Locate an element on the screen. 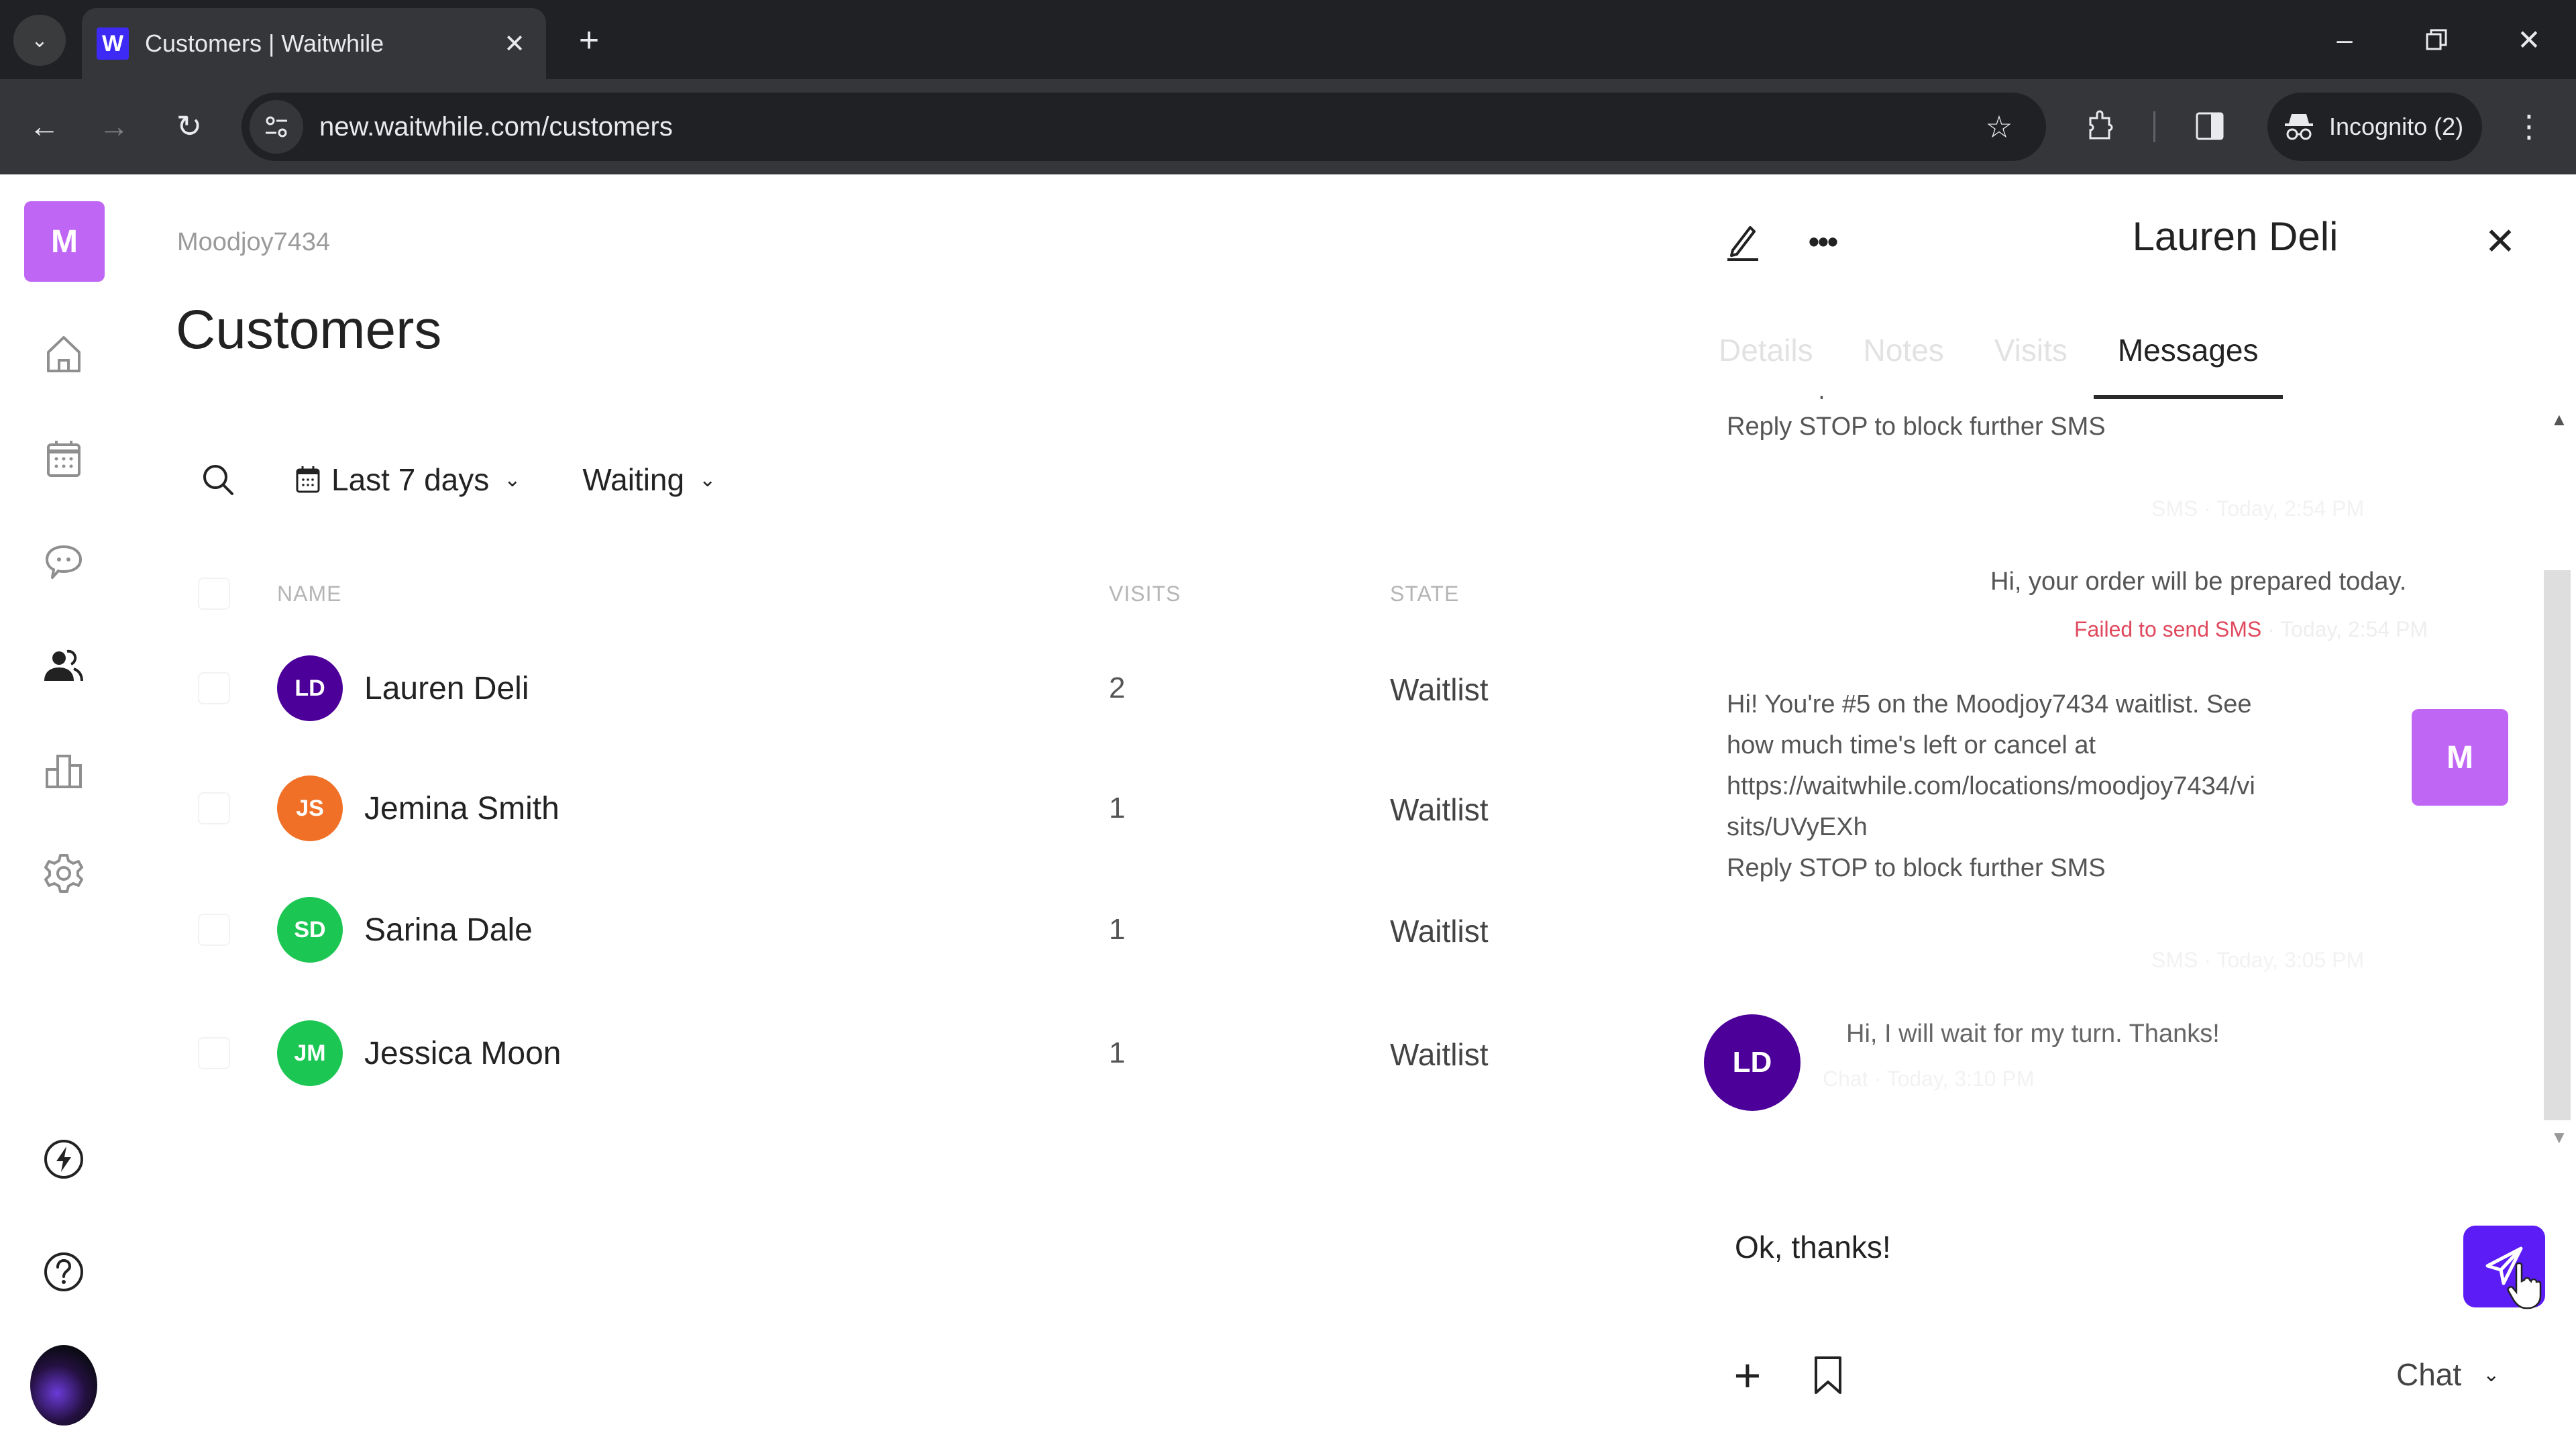 The height and width of the screenshot is (1449, 2576). incognito-profile-button: Incognito (2) is located at coordinates (2374, 127).